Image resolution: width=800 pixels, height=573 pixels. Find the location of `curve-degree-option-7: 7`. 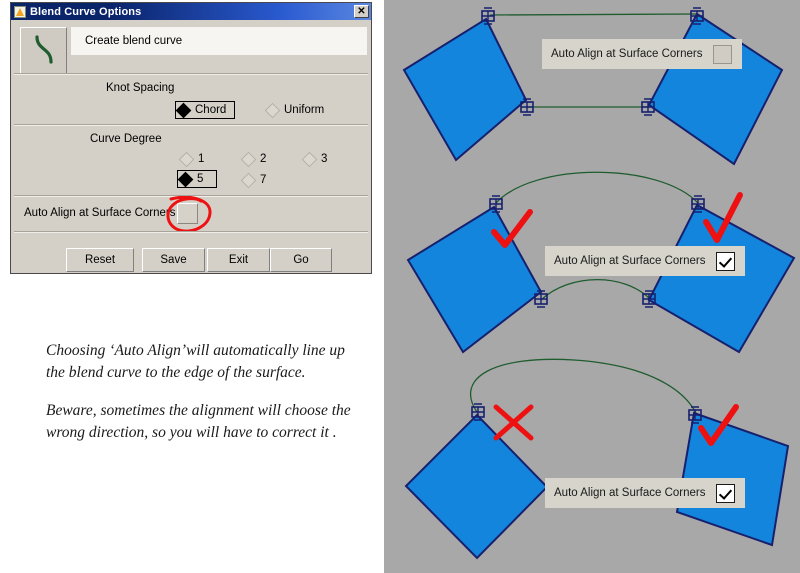

curve-degree-option-7: 7 is located at coordinates (259, 180).